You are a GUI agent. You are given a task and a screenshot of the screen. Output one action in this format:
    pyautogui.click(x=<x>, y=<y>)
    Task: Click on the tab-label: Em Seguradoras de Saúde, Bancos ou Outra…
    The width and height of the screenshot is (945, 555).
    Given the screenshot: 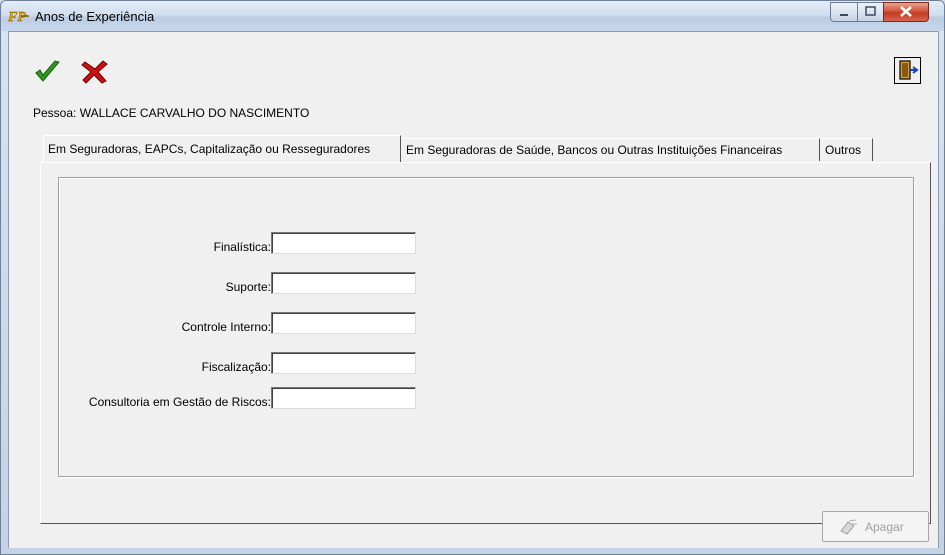 What is the action you would take?
    pyautogui.click(x=594, y=150)
    